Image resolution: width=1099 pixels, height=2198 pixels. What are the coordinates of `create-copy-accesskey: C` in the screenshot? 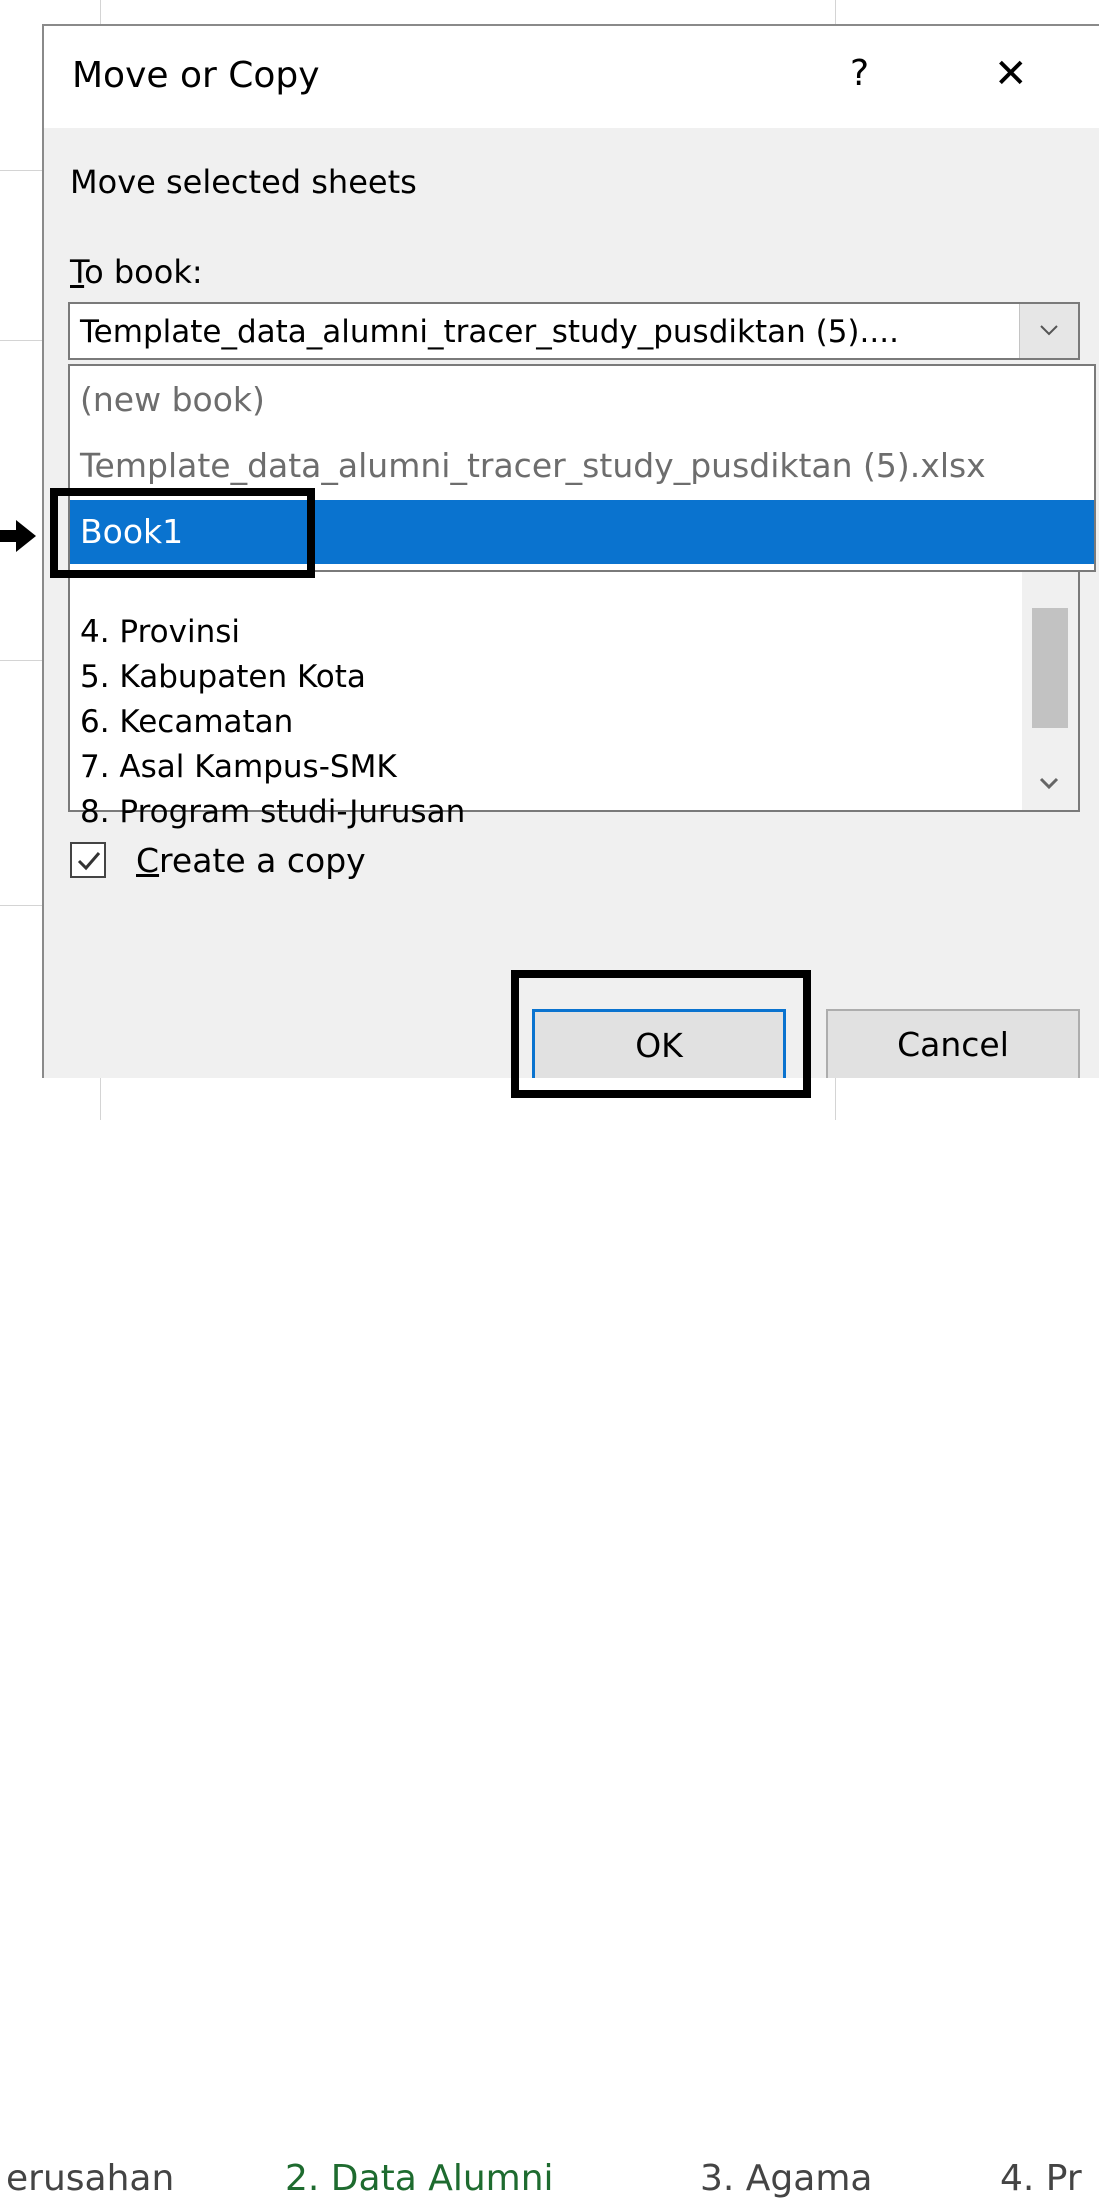 It's located at (148, 860).